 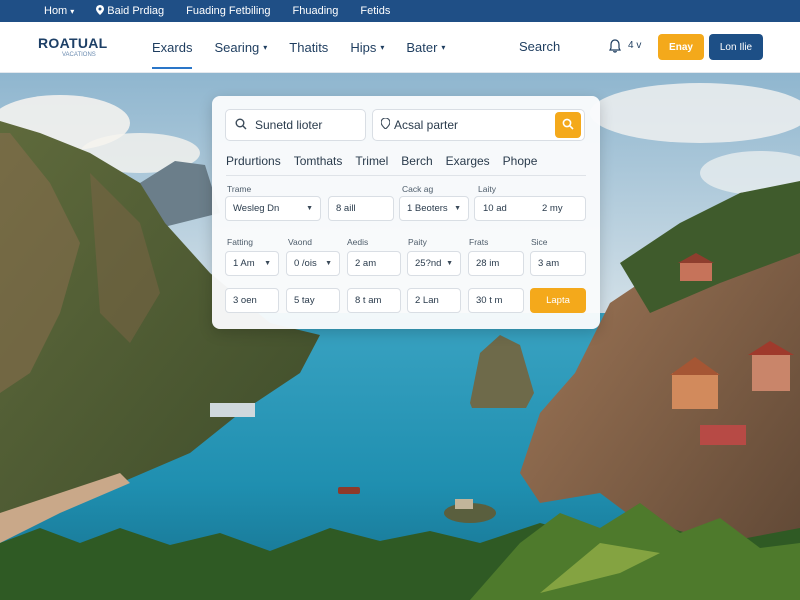 I want to click on primary-header-button: Enay, so click(x=681, y=47).